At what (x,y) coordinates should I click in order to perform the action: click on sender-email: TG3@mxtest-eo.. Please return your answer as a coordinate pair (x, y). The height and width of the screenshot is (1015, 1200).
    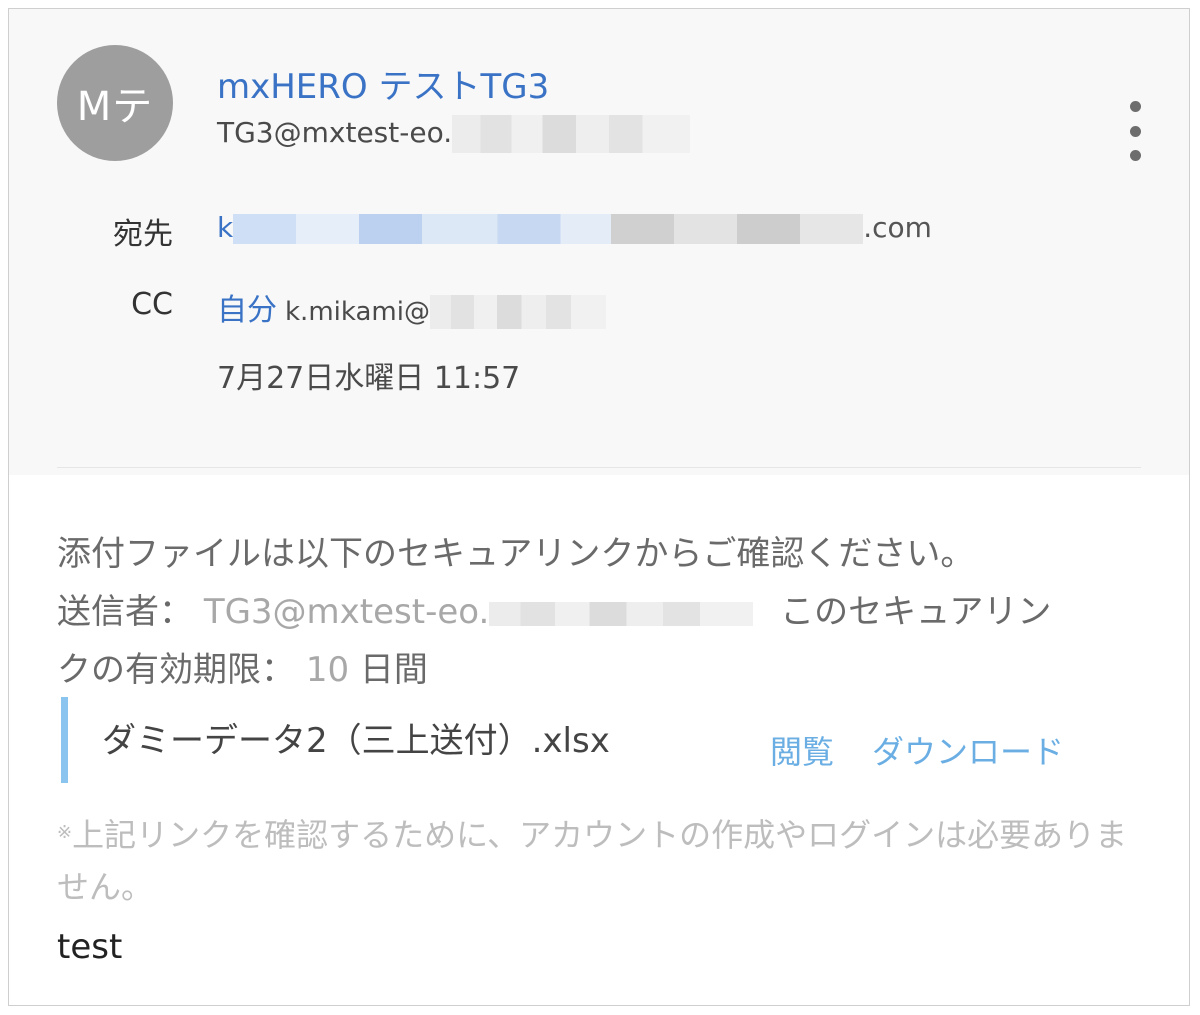
    Looking at the image, I should click on (454, 134).